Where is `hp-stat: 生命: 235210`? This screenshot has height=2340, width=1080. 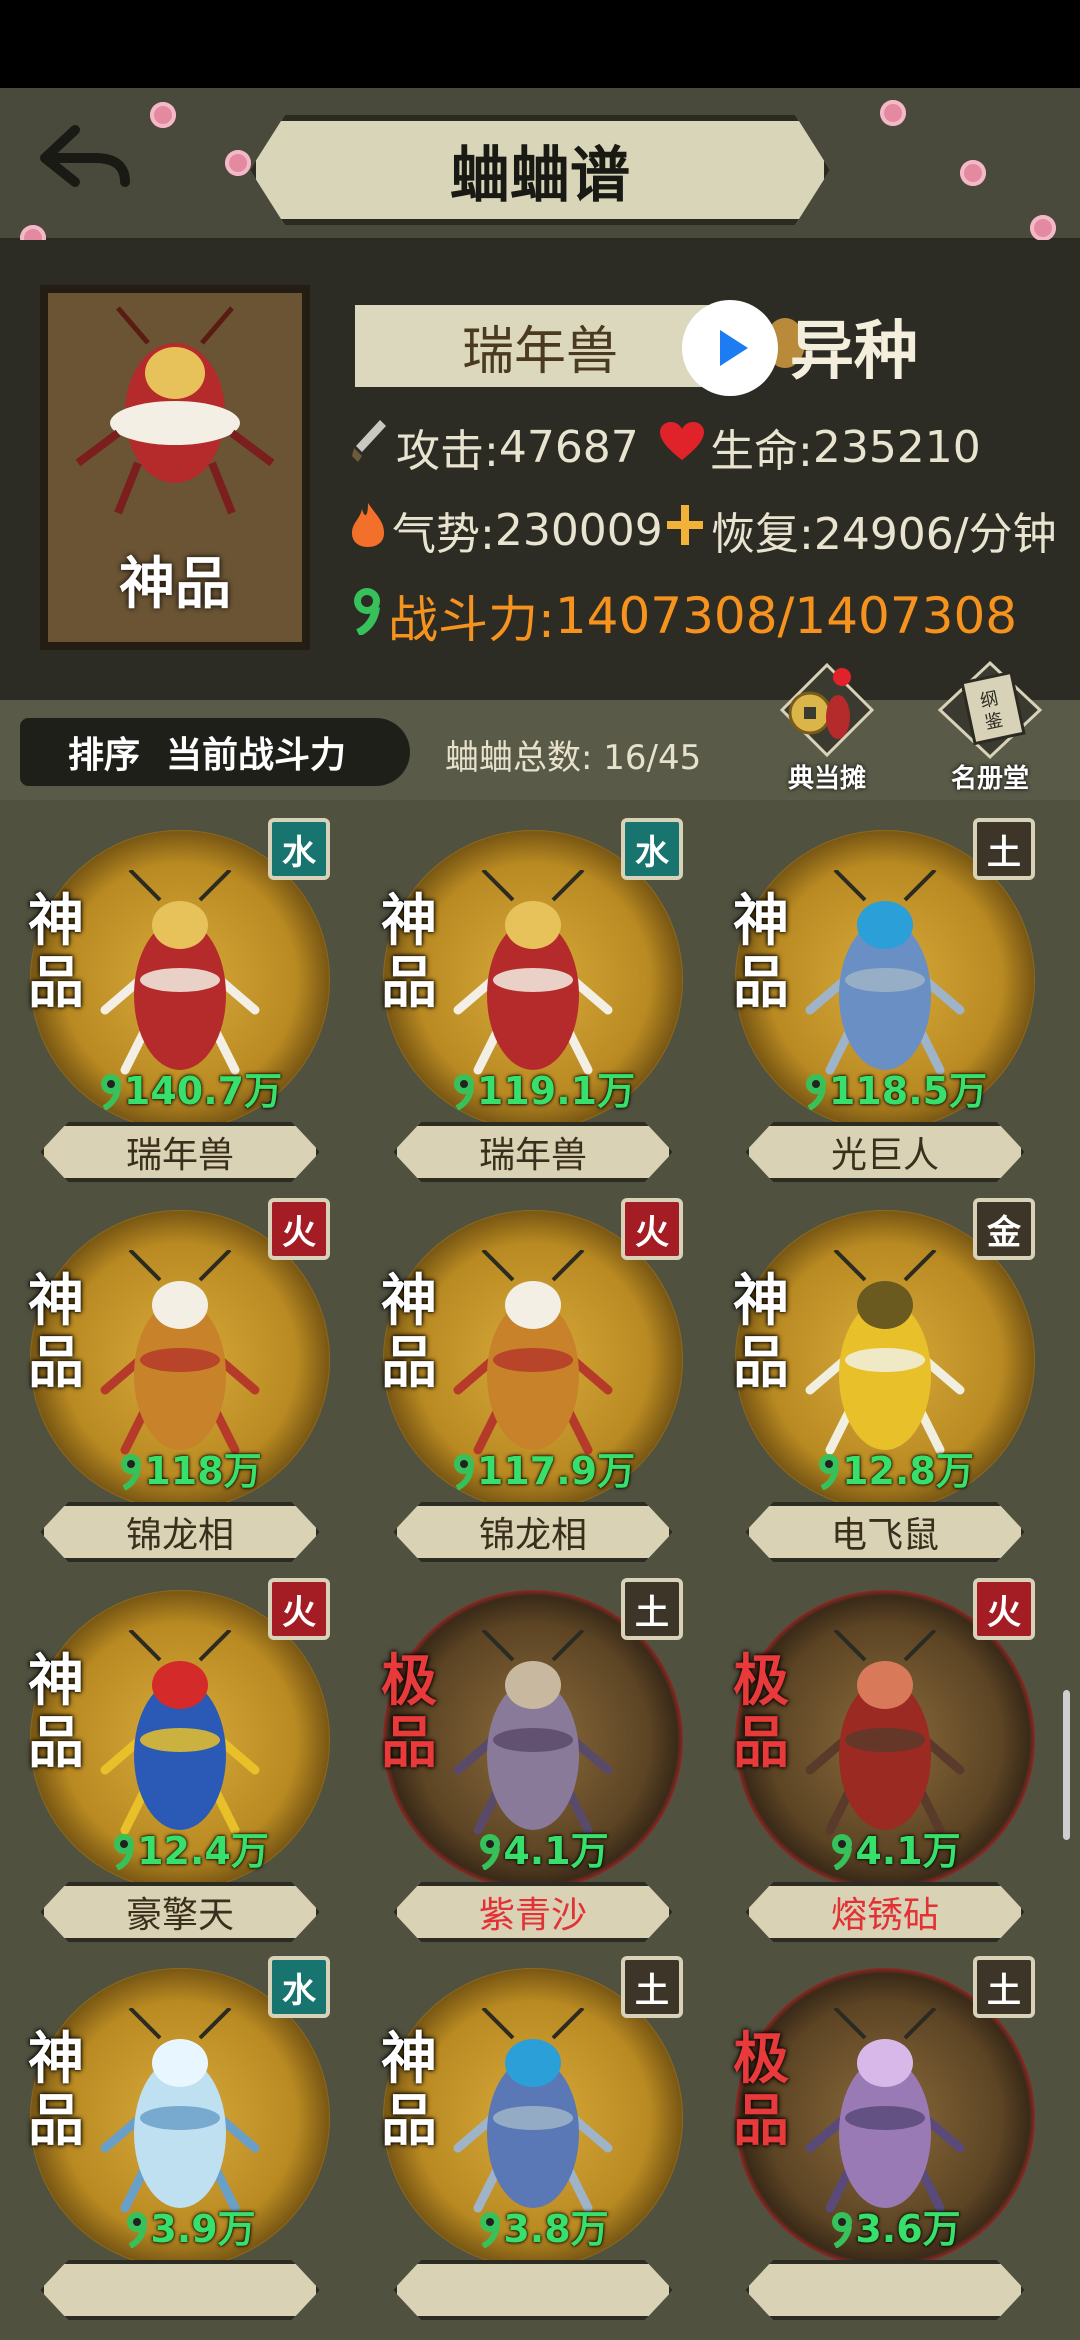 hp-stat: 生命: 235210 is located at coordinates (820, 447).